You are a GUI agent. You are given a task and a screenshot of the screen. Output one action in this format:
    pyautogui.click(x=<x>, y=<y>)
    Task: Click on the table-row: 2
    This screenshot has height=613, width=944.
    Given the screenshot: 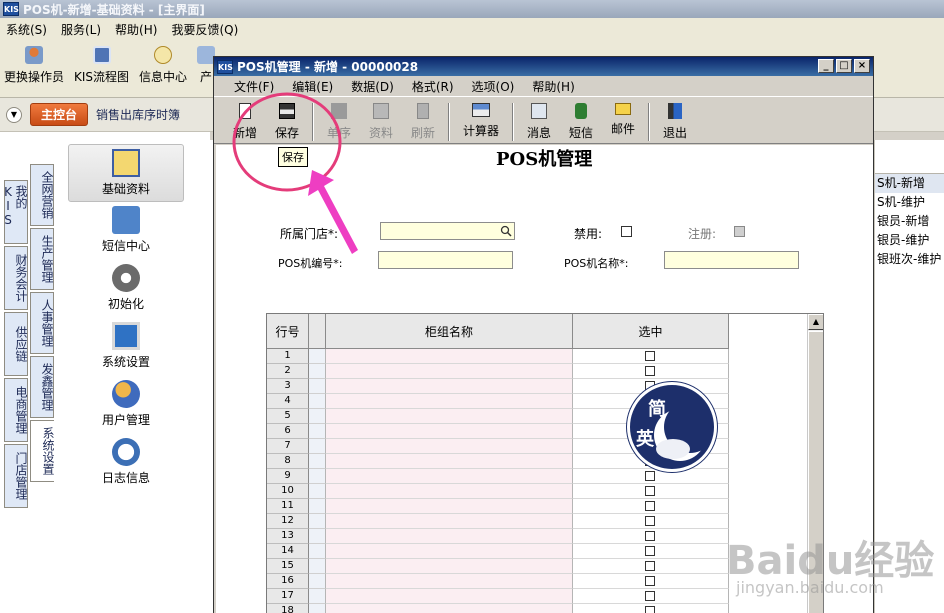 What is the action you would take?
    pyautogui.click(x=498, y=371)
    